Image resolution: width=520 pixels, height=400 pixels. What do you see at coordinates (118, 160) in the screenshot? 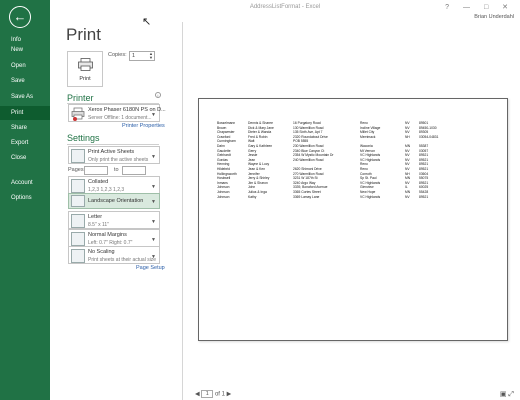
I see `print-what-sub: Only print the active sheets` at bounding box center [118, 160].